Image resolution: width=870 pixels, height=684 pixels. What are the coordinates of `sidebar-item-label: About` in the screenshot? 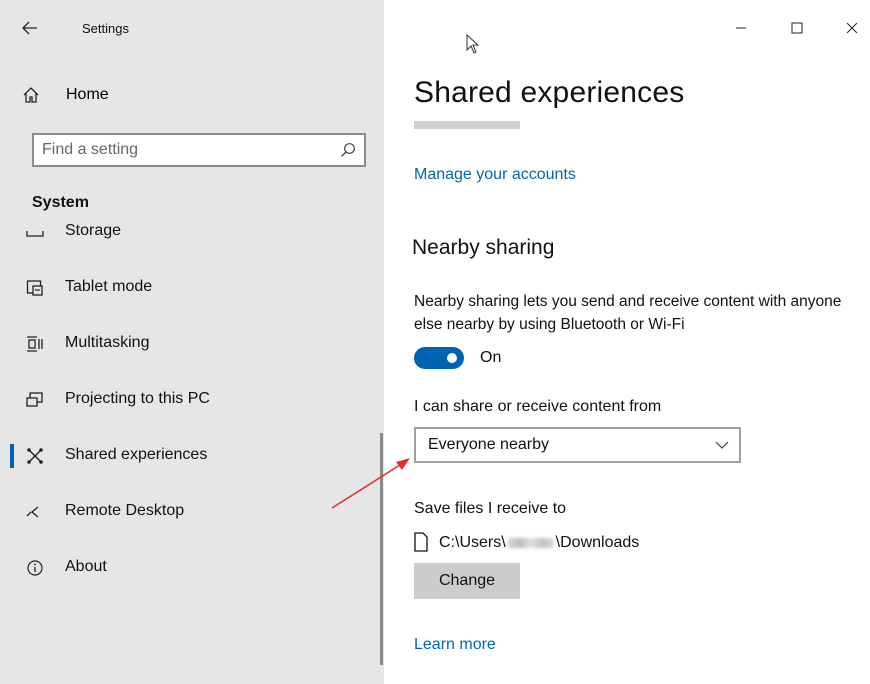 It's located at (86, 566).